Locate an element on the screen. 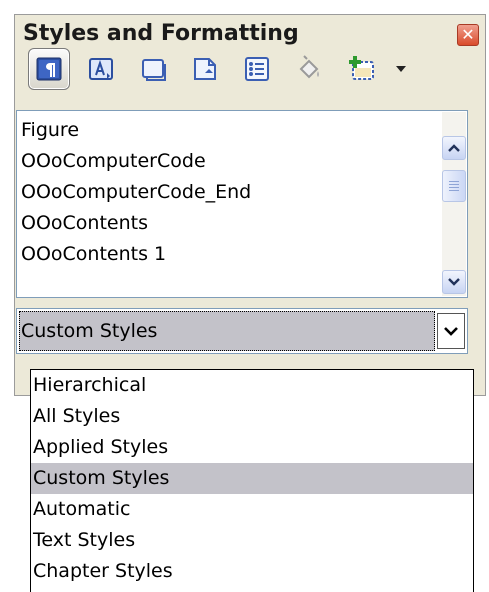 This screenshot has width=489, height=592. filter-option-custom-styles: Custom Styles is located at coordinates (252, 478).